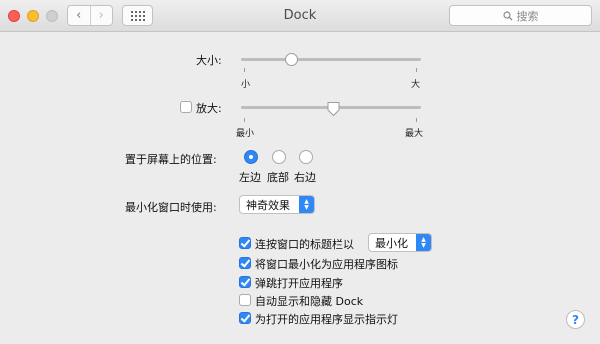 The width and height of the screenshot is (600, 344). Describe the element at coordinates (507, 15) in the screenshot. I see `magnifier-icon` at that location.